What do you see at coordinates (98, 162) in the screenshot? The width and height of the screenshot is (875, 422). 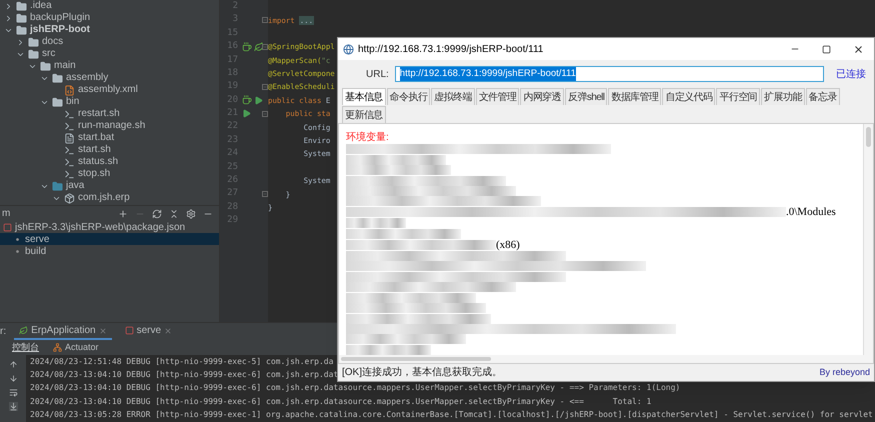 I see `tree-item: status.sh` at bounding box center [98, 162].